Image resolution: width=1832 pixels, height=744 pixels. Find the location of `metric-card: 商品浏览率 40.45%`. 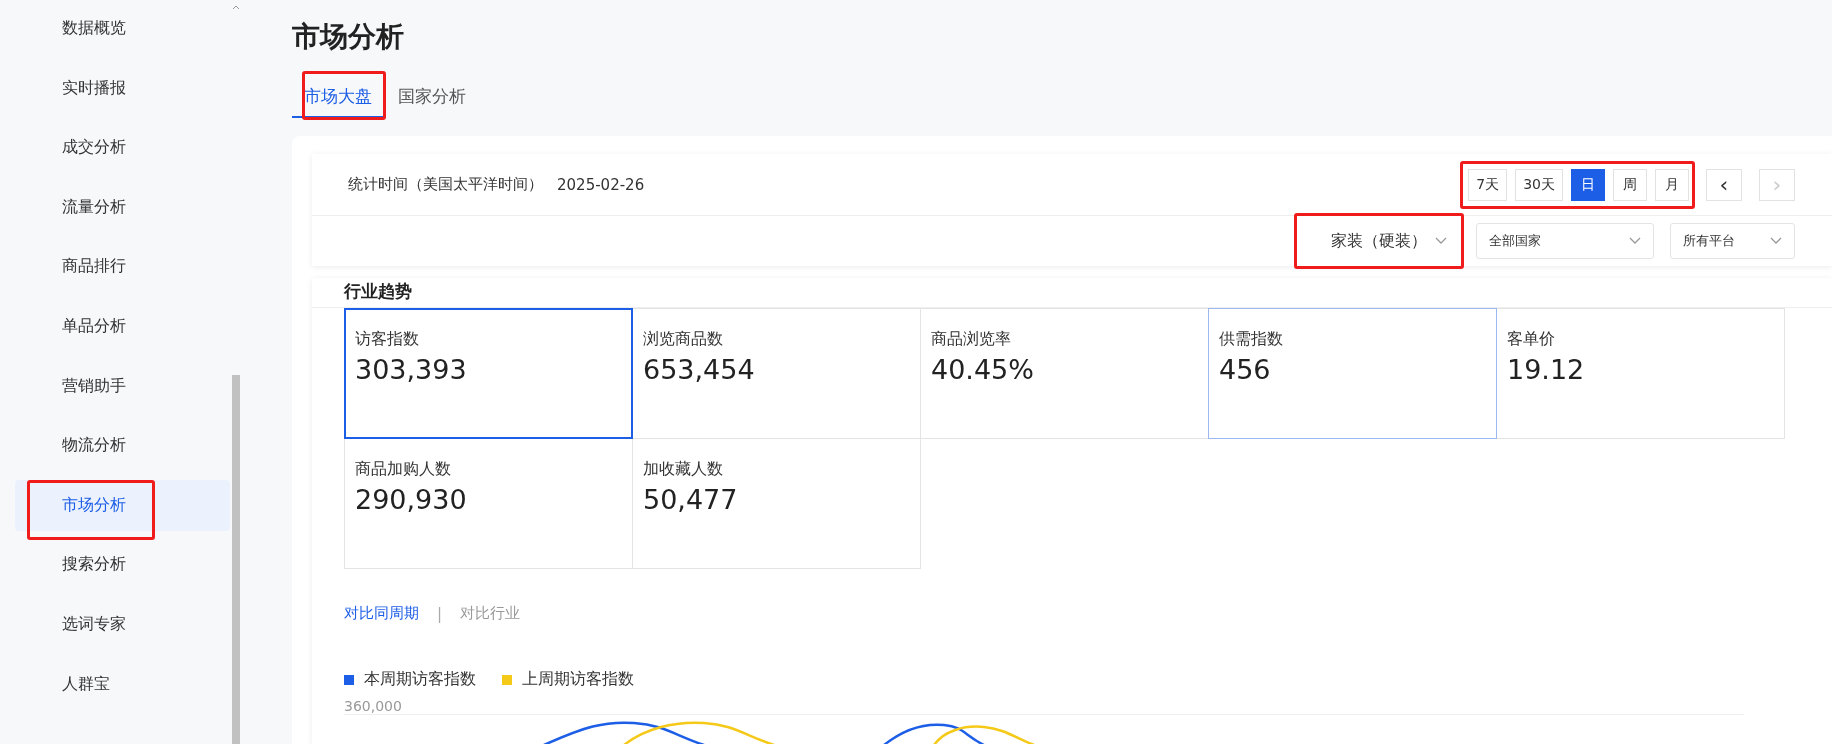

metric-card: 商品浏览率 40.45% is located at coordinates (1064, 373).